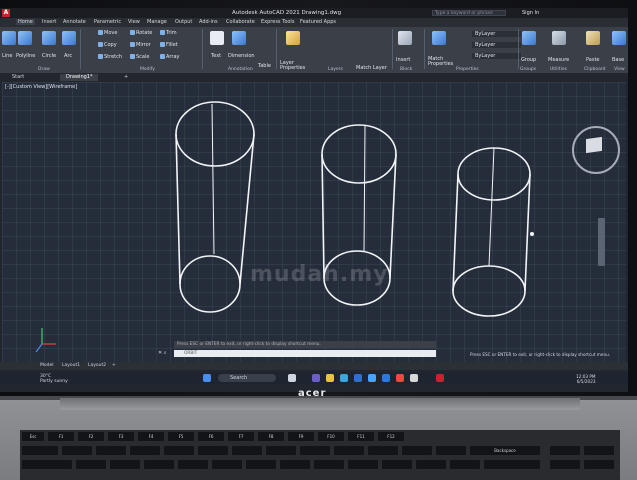 The image size is (637, 480). Describe the element at coordinates (47, 365) in the screenshot. I see `layout-tab-model: Model` at that location.